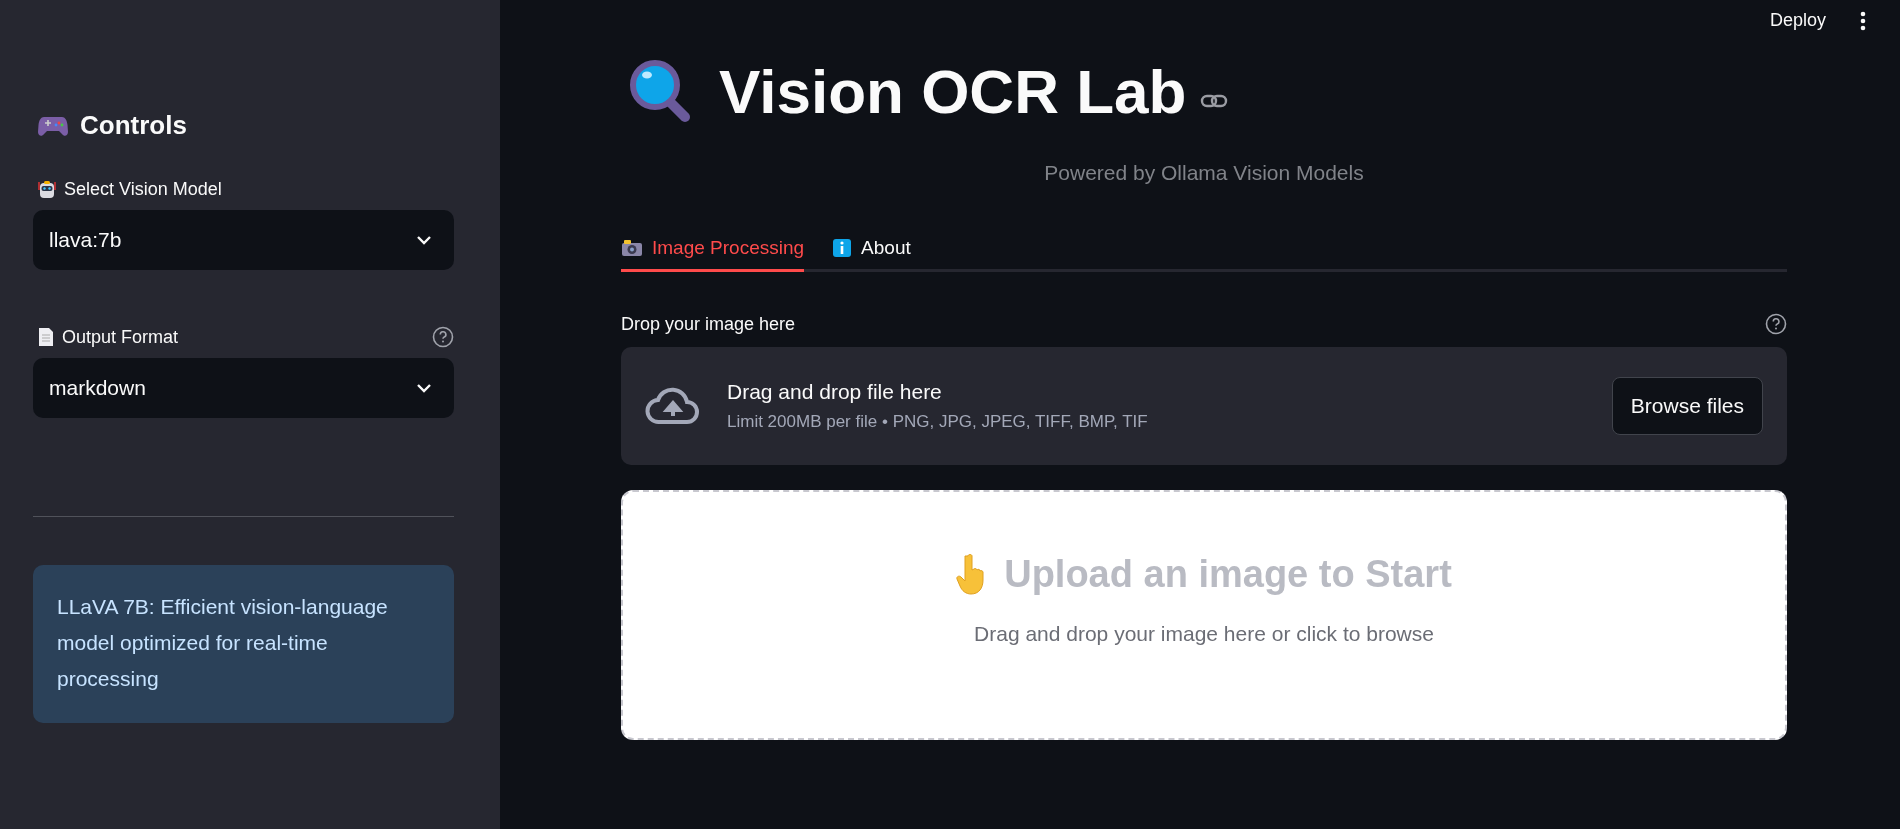 The width and height of the screenshot is (1900, 829). What do you see at coordinates (143, 189) in the screenshot?
I see `field-label: Select Vision Model` at bounding box center [143, 189].